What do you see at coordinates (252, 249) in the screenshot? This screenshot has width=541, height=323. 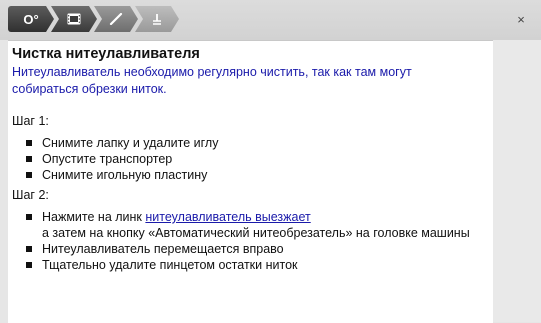 I see `list-item: Нитеулавливатель перемещается вправо` at bounding box center [252, 249].